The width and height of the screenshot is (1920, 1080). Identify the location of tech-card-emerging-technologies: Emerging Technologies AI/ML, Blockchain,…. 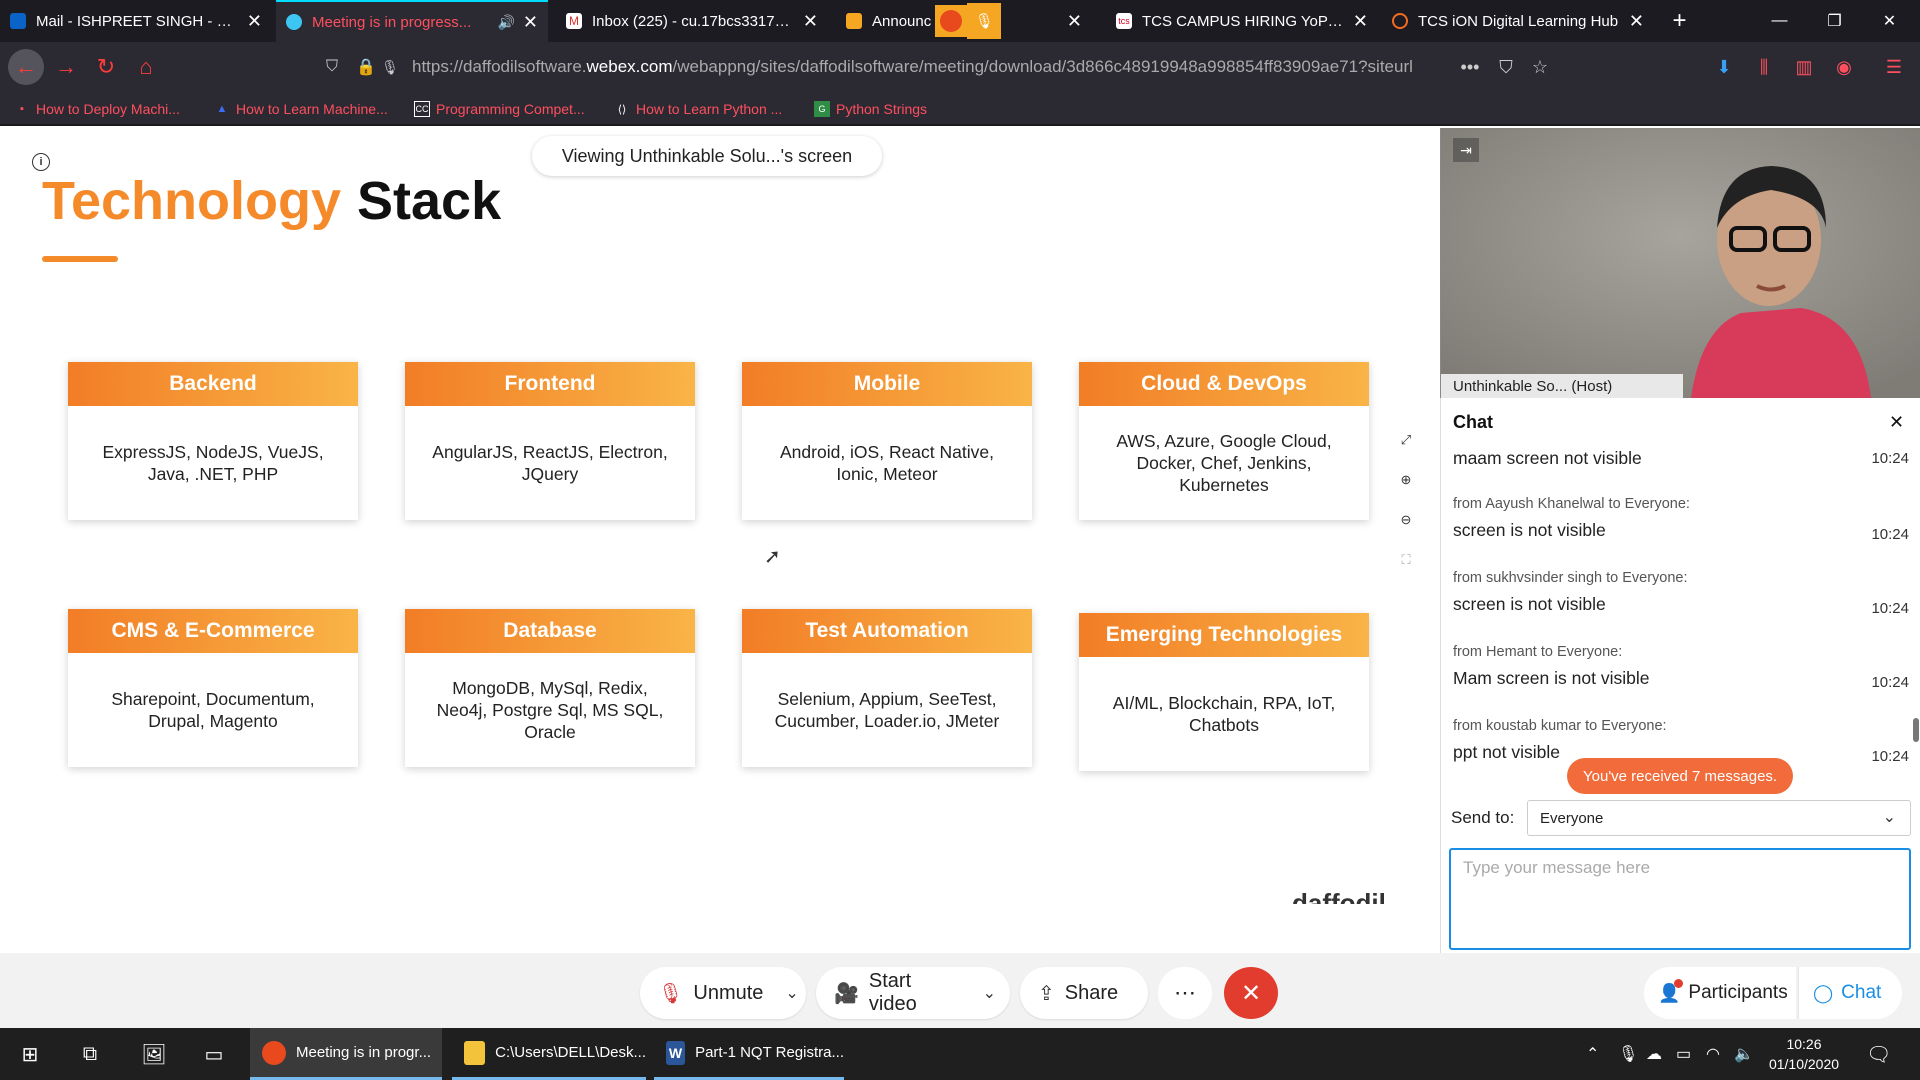
(1224, 692).